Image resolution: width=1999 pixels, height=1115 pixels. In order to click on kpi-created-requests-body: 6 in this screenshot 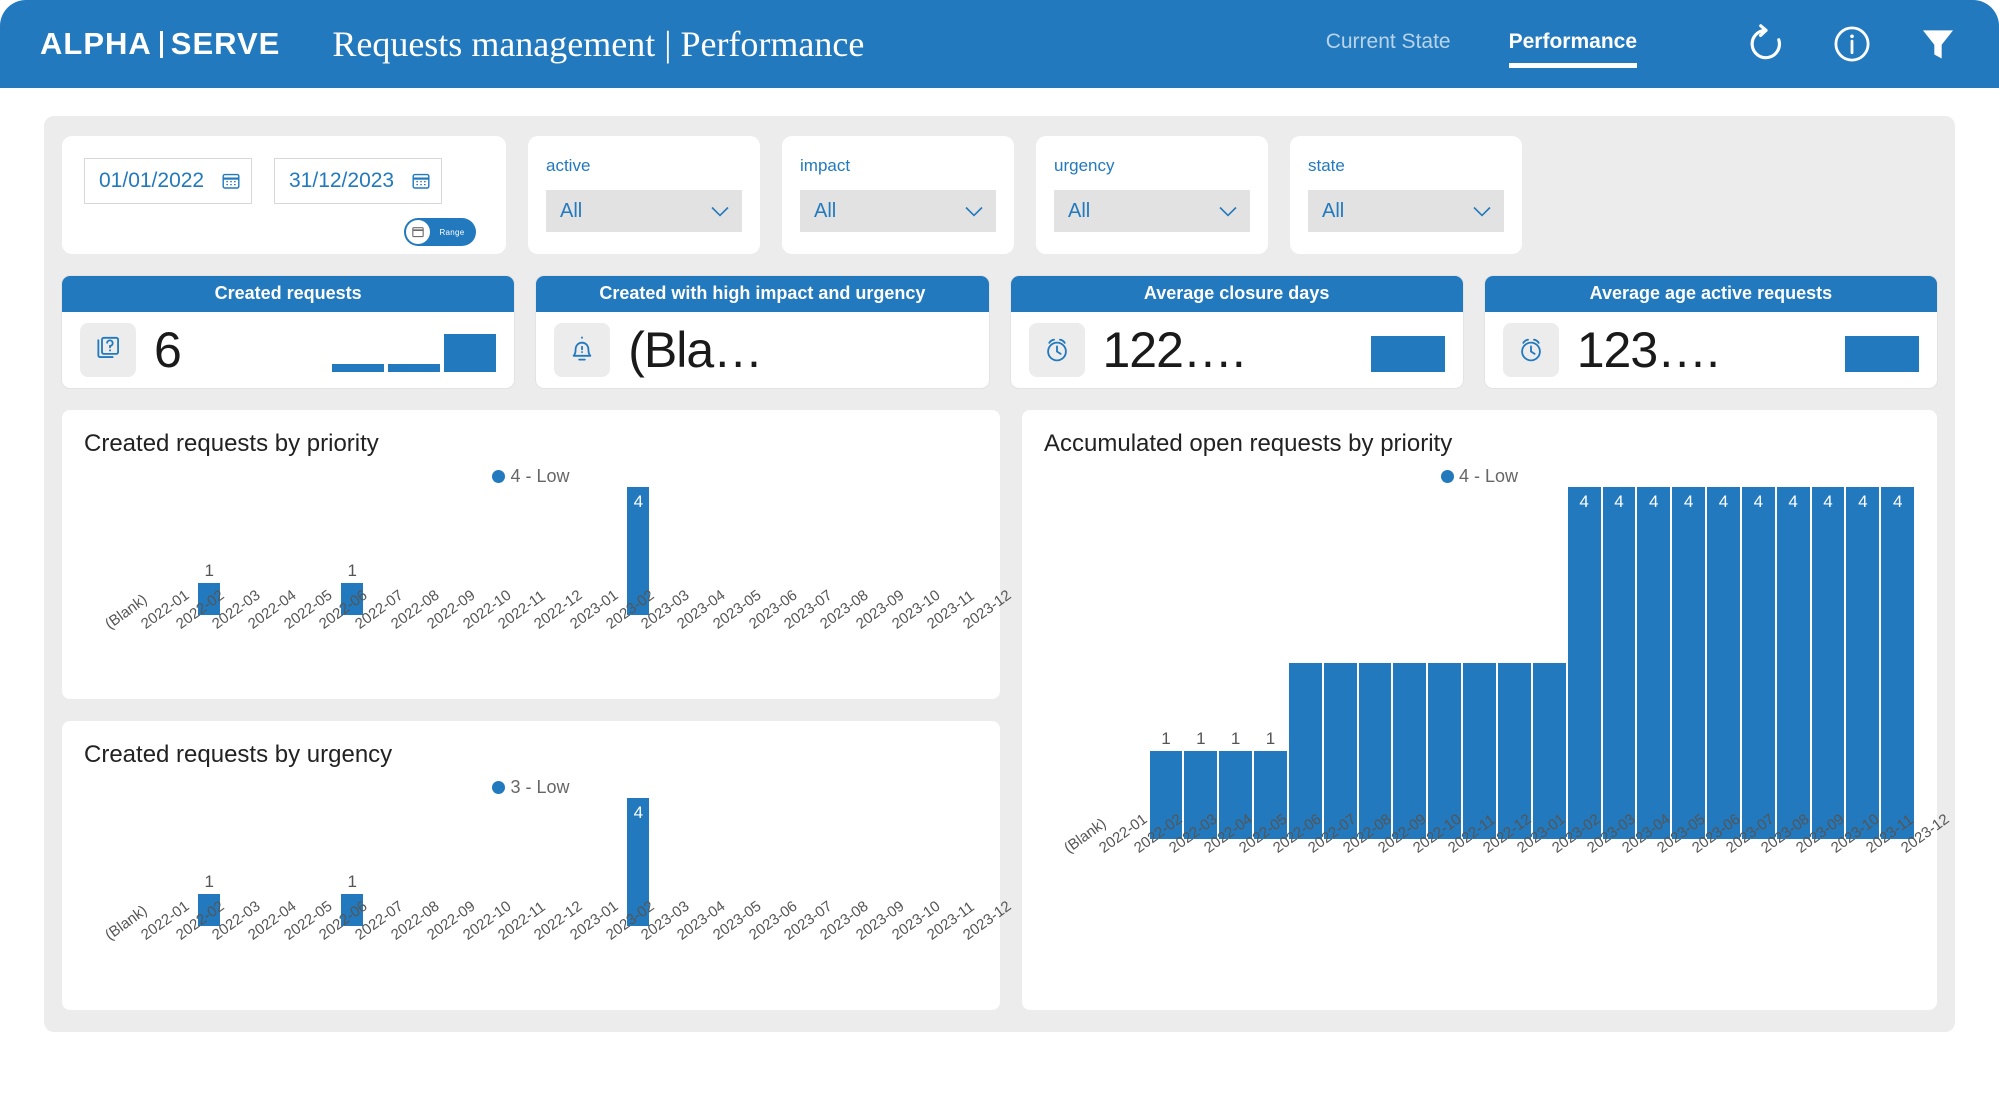, I will do `click(288, 350)`.